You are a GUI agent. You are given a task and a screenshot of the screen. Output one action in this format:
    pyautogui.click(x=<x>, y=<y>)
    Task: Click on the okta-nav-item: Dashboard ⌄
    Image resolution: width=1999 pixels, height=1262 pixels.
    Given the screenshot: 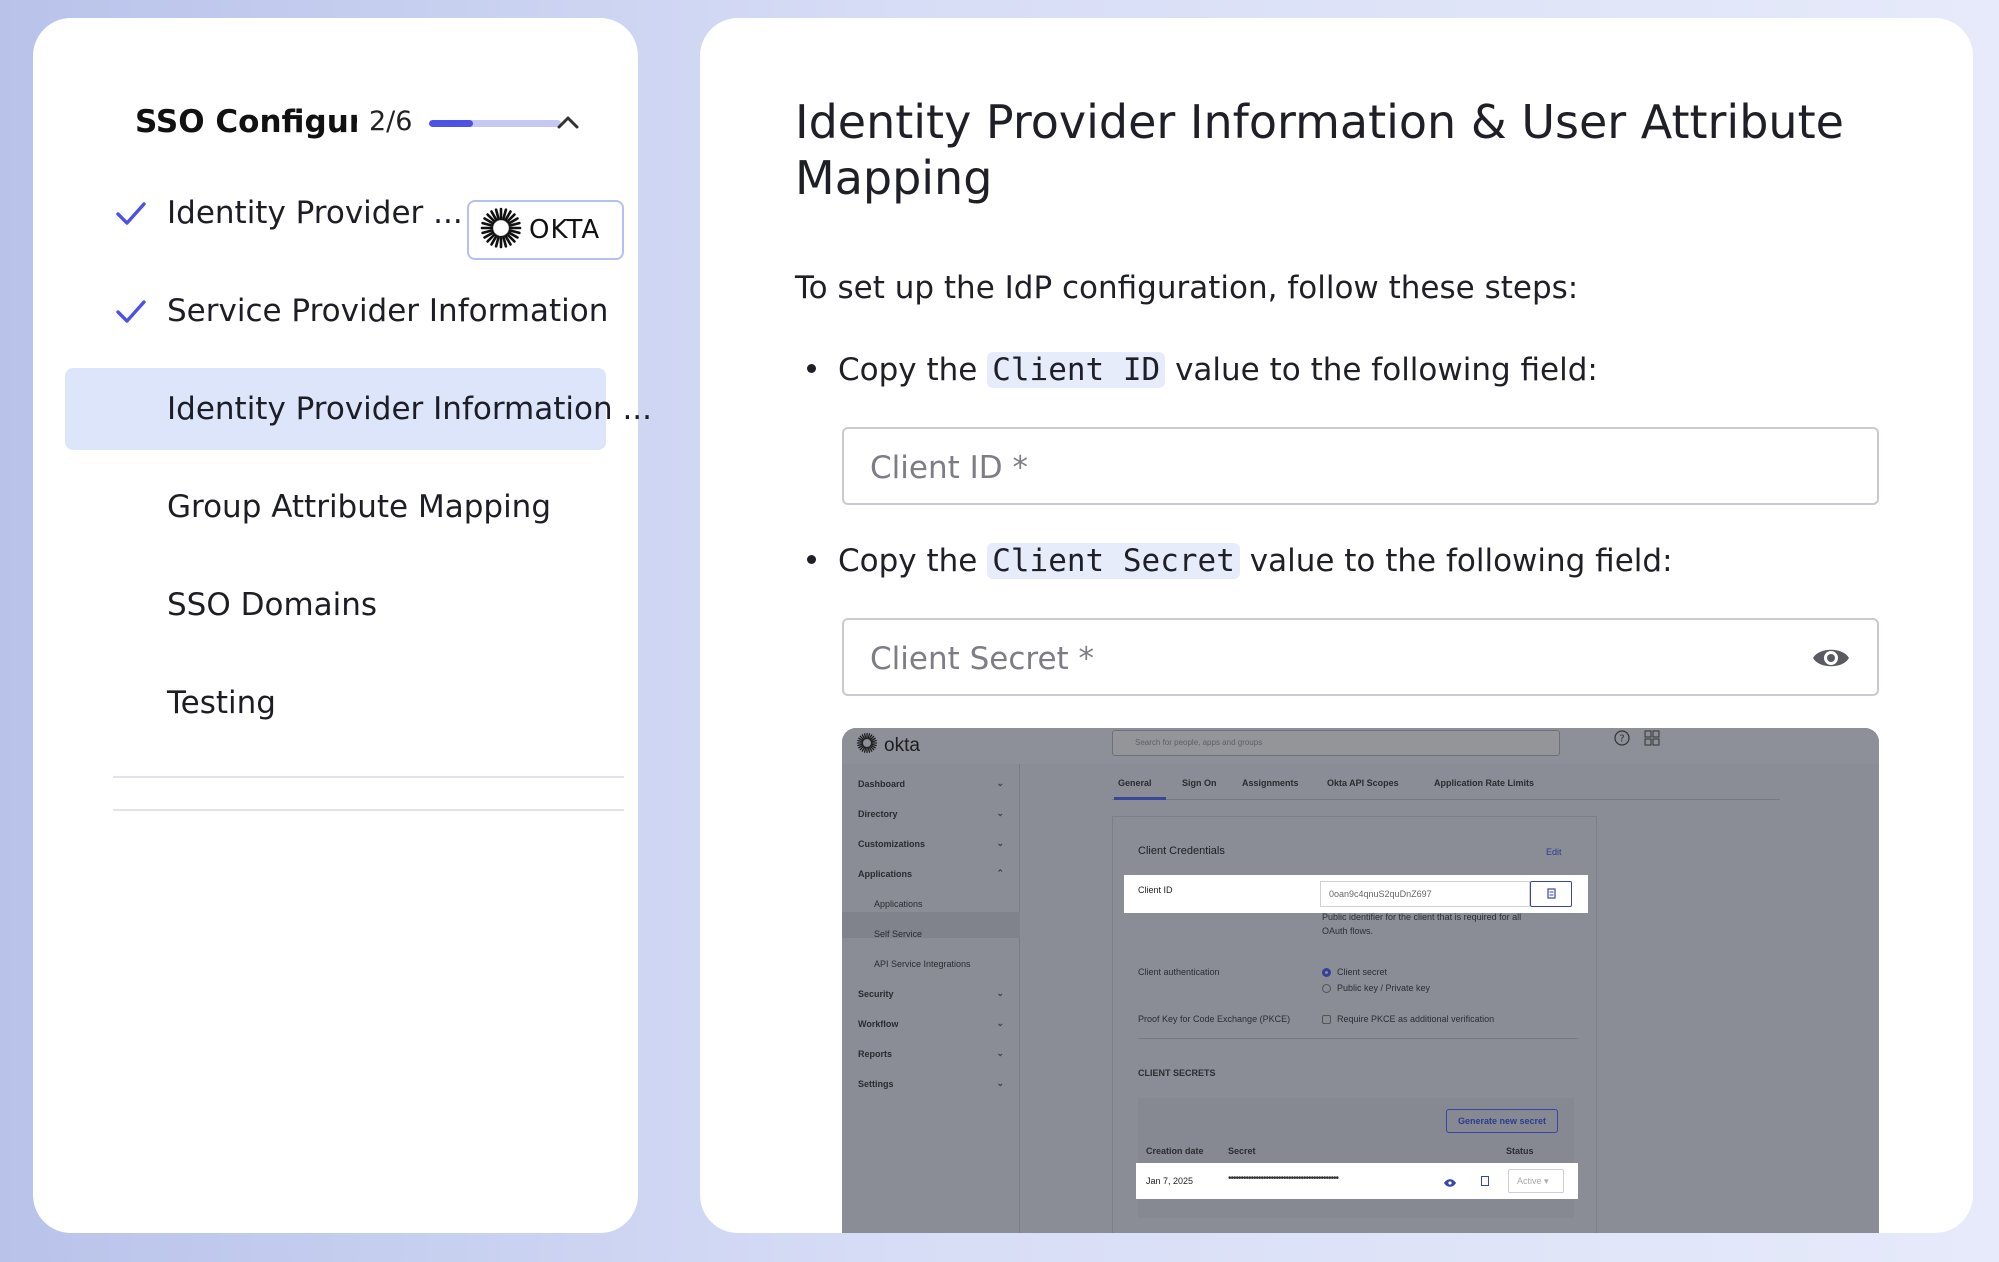 What is the action you would take?
    pyautogui.click(x=931, y=783)
    